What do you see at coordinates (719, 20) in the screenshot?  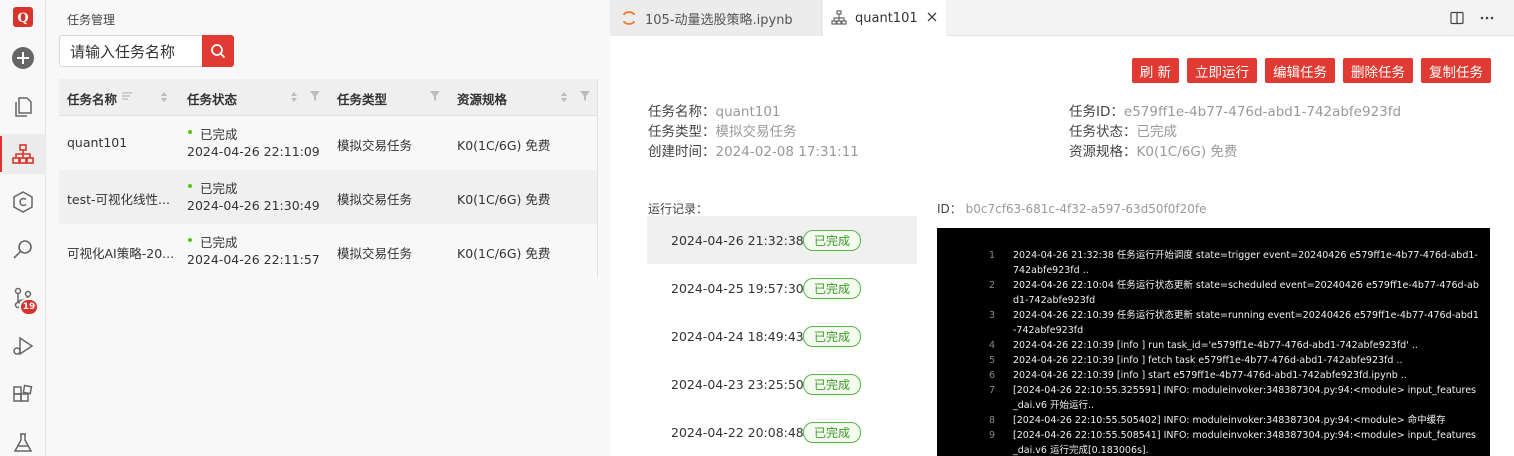 I see `tab-label: 105-动量选股策略.ipynb` at bounding box center [719, 20].